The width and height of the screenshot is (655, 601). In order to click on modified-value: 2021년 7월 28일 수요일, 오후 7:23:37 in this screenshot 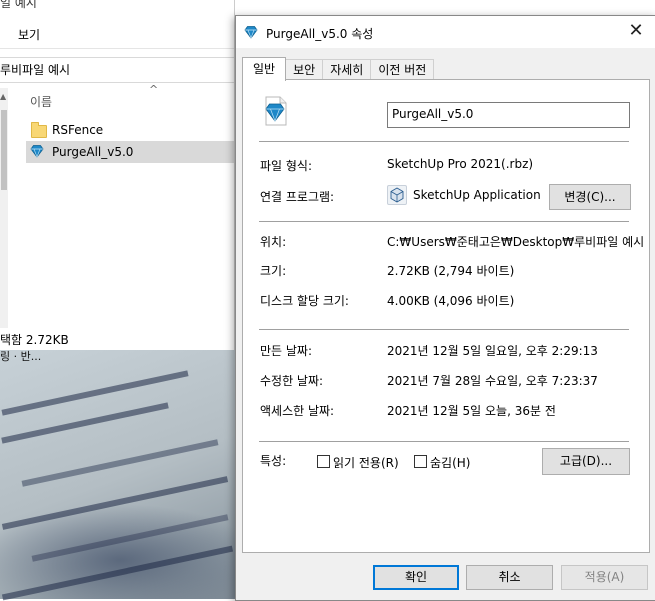, I will do `click(492, 381)`.